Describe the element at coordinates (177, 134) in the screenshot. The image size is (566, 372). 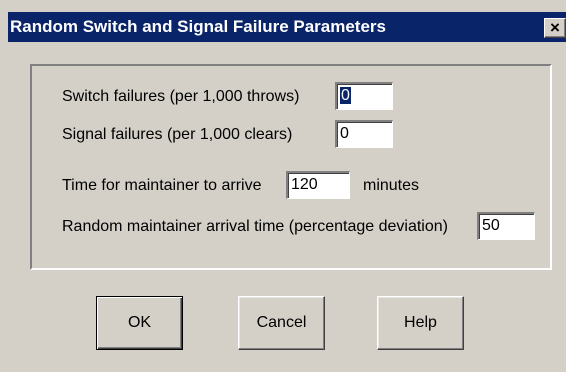
I see `signal-failures-label: Signal failures (per 1,000 clears)` at that location.